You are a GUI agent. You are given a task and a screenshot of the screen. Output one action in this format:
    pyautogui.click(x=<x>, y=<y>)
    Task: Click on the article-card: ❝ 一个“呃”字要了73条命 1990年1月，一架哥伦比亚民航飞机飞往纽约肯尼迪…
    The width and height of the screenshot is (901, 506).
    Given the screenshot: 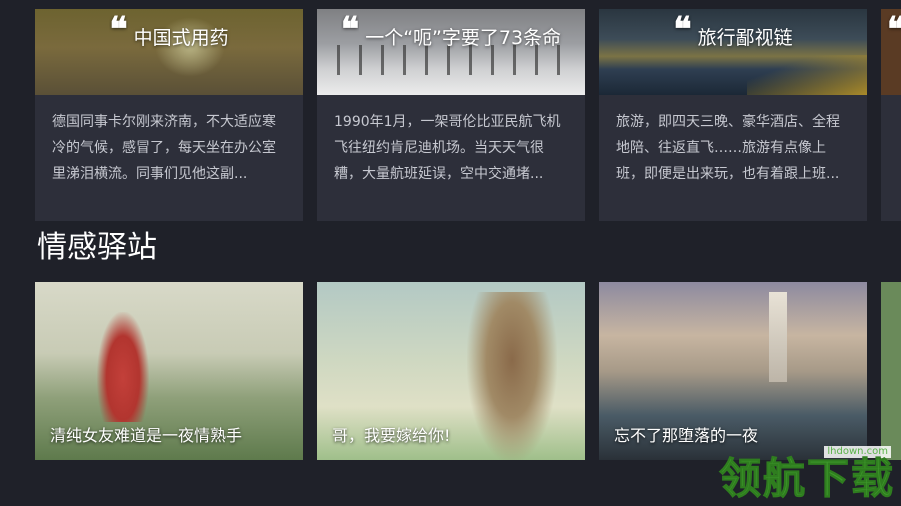 What is the action you would take?
    pyautogui.click(x=451, y=115)
    